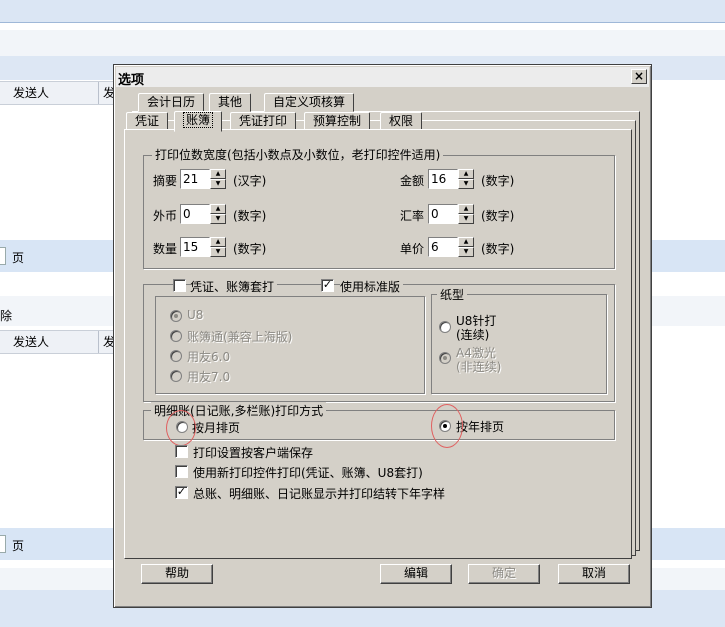 The height and width of the screenshot is (627, 725). I want to click on column-header-sender-2: 发送人, so click(54, 342).